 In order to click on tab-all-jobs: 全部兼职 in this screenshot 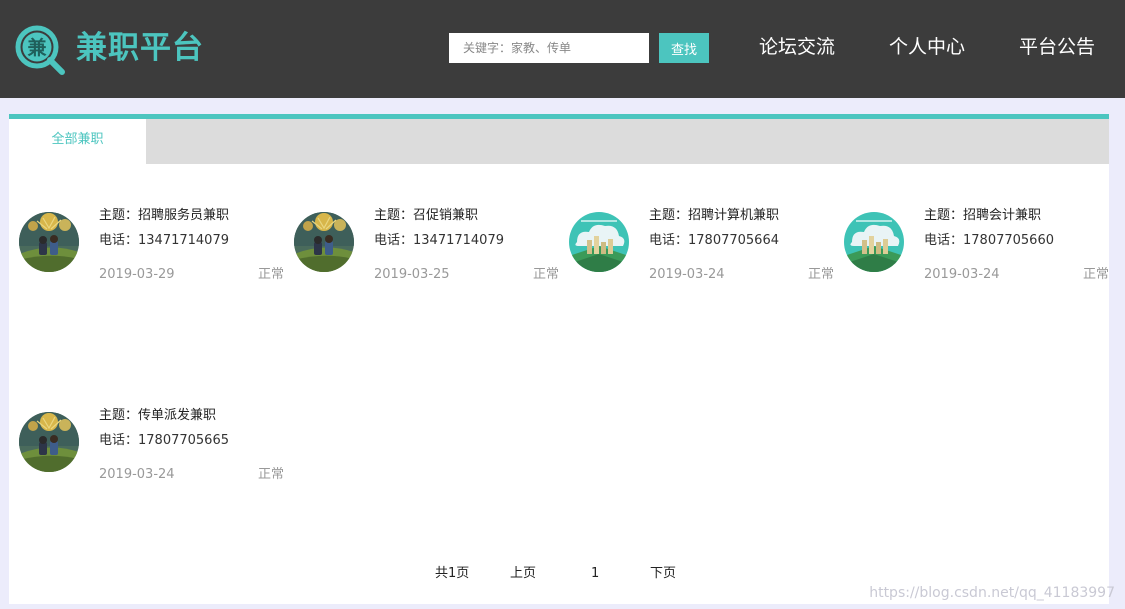, I will do `click(77, 141)`.